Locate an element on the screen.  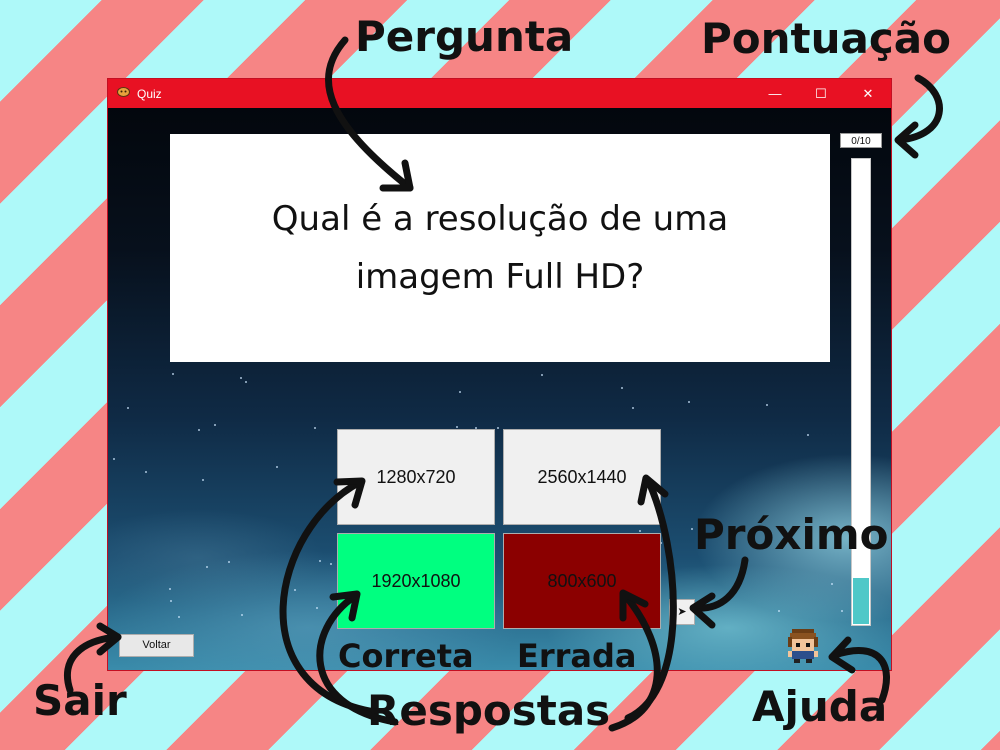
answer-button-4-wrong: 800x600 is located at coordinates (582, 581).